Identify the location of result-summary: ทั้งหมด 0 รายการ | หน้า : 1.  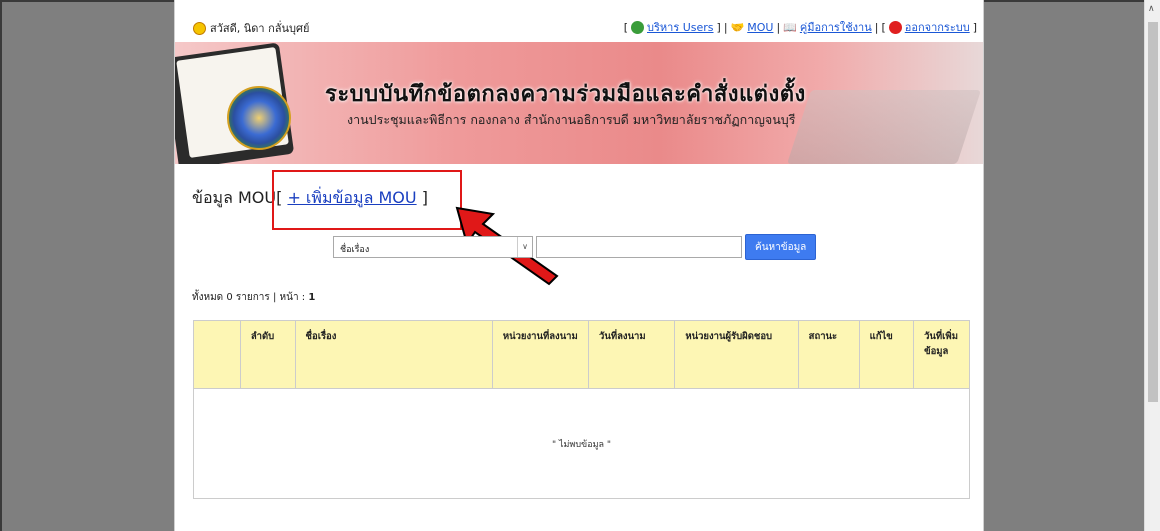
(253, 297).